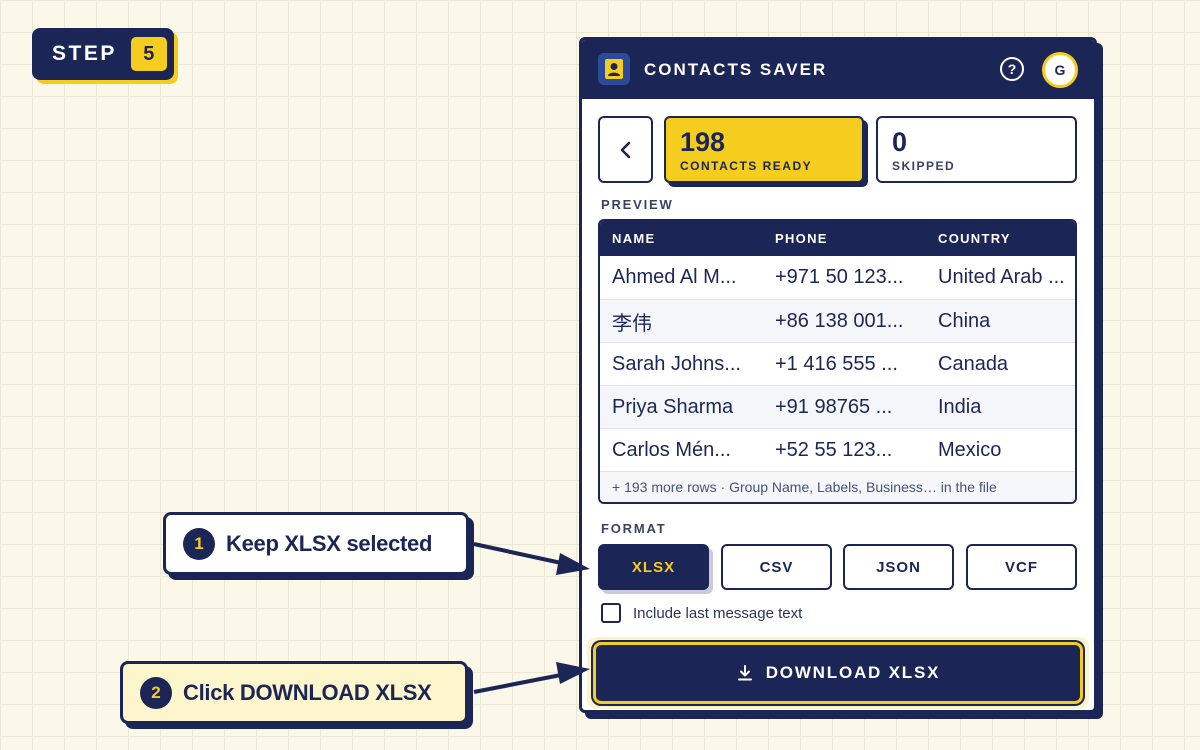 The width and height of the screenshot is (1200, 750). Describe the element at coordinates (307, 692) in the screenshot. I see `callout-2-text: Click DOWNLOAD XLSX` at that location.